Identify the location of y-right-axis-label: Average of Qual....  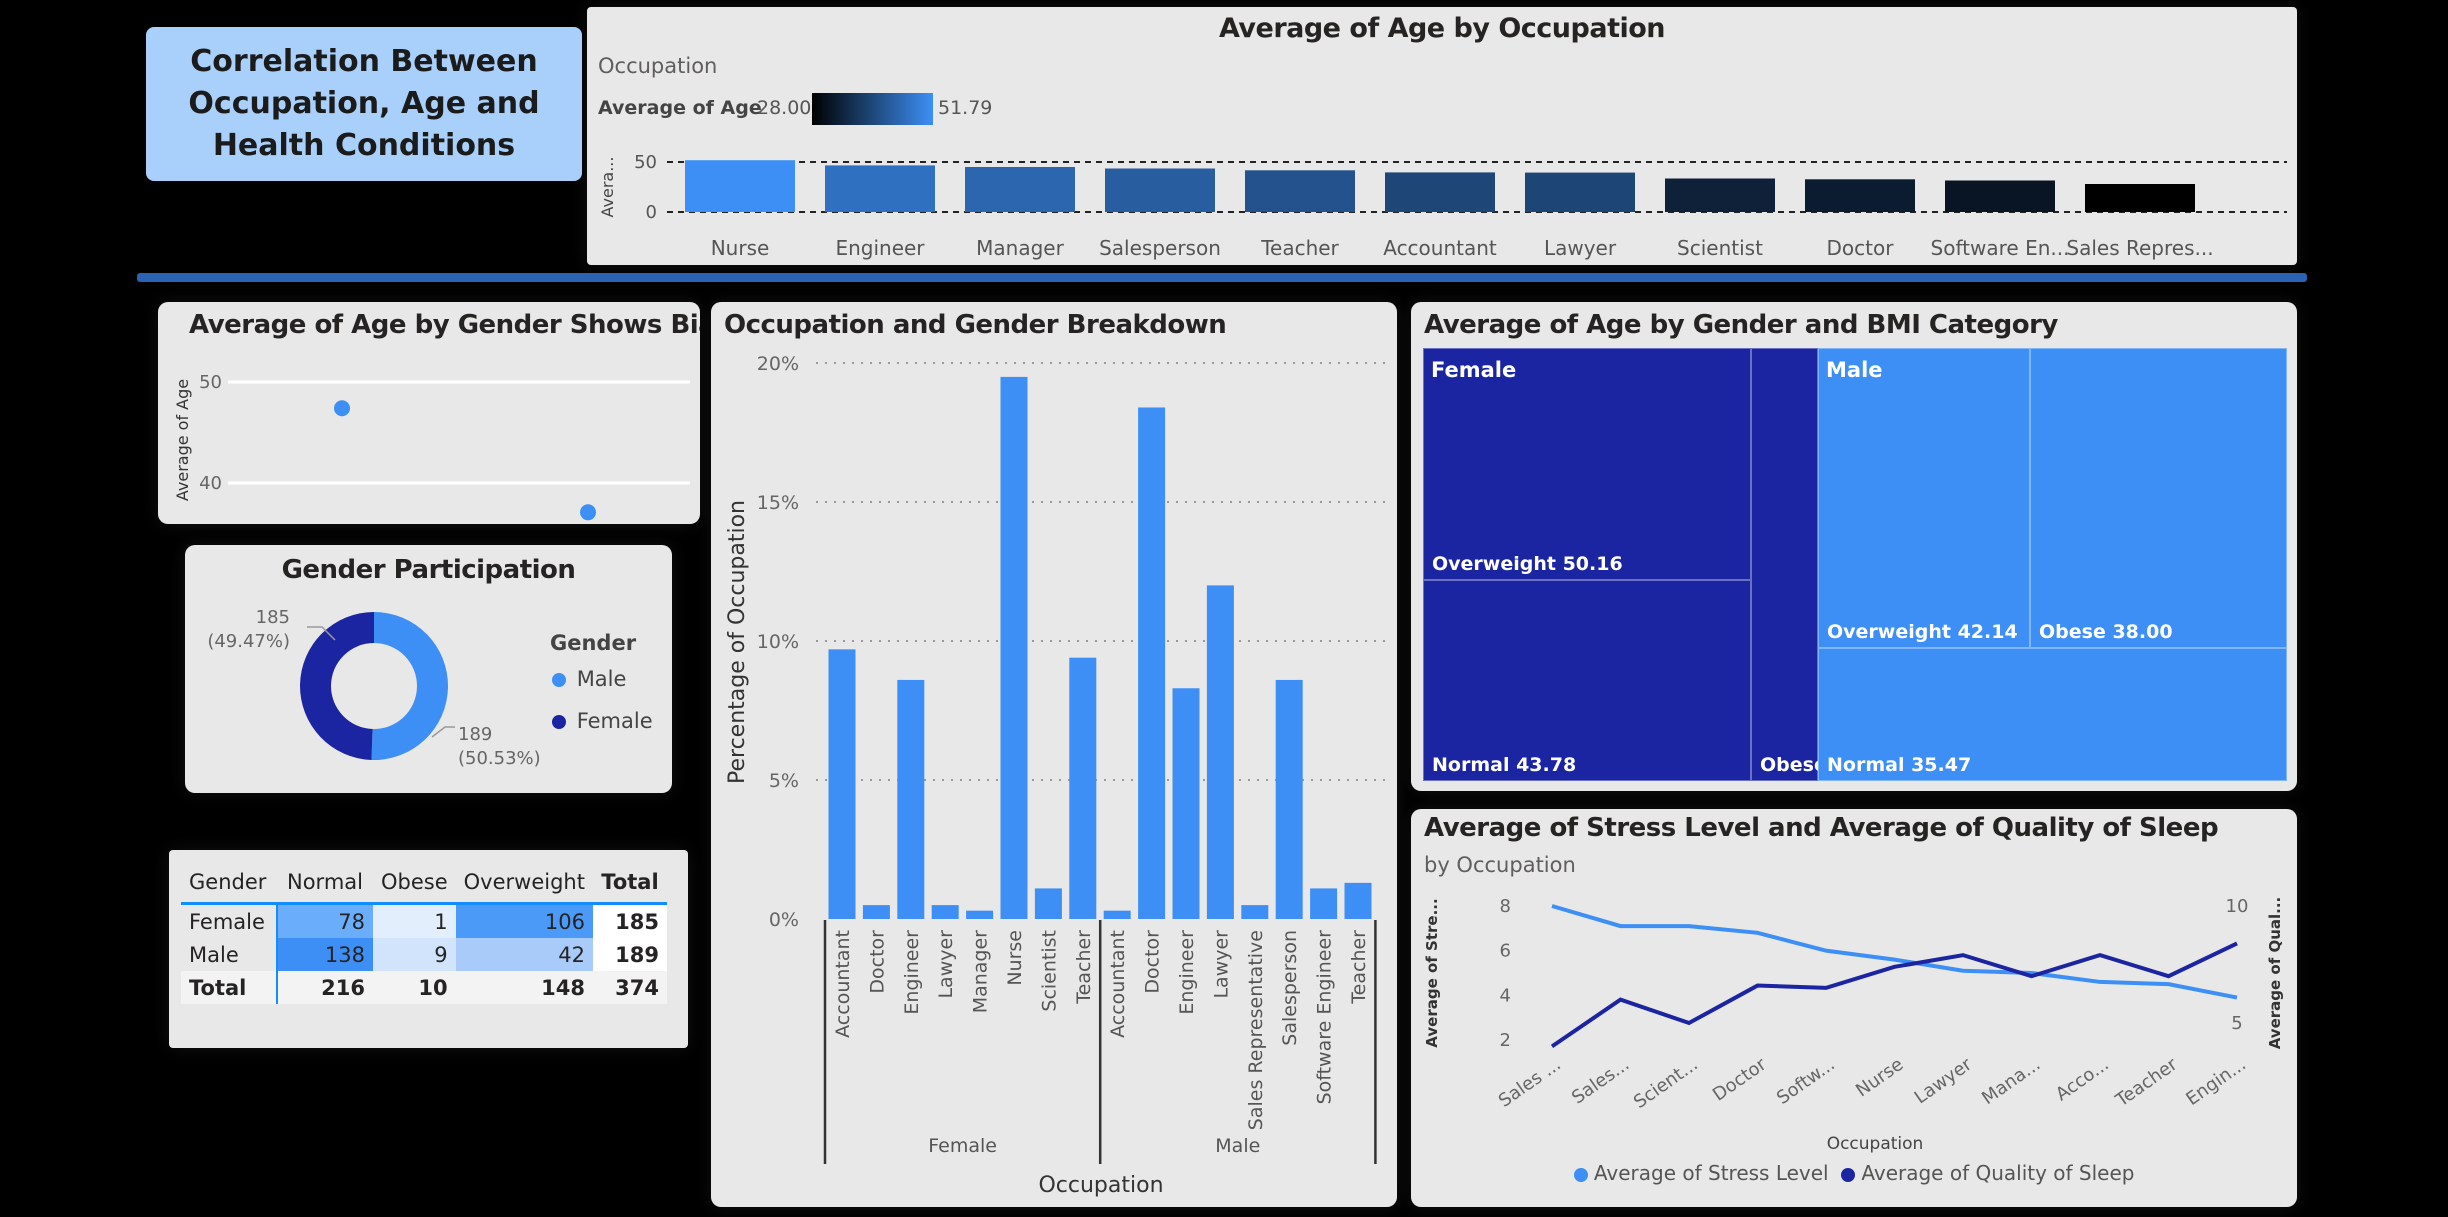
(2275, 973).